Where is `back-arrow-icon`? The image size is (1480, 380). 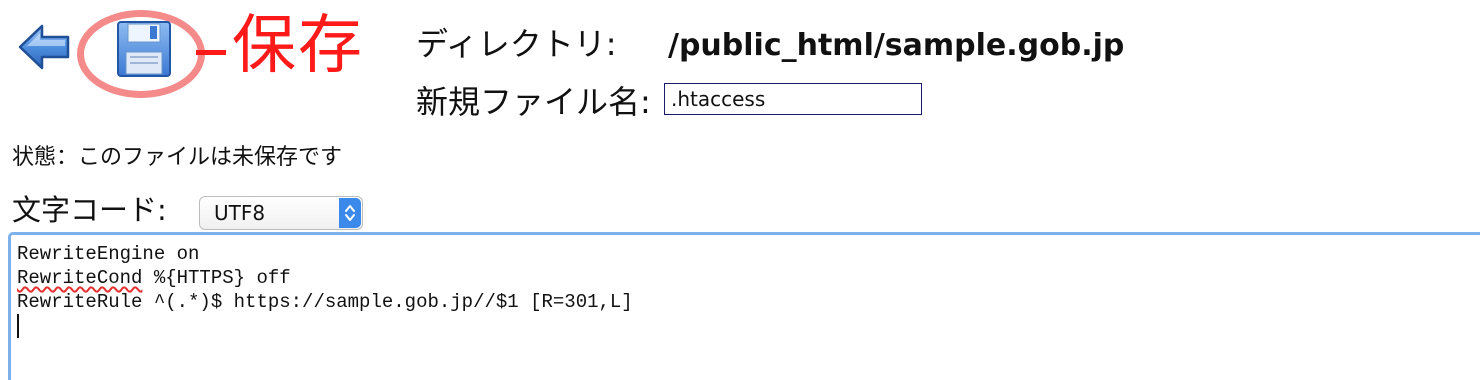
back-arrow-icon is located at coordinates (44, 47).